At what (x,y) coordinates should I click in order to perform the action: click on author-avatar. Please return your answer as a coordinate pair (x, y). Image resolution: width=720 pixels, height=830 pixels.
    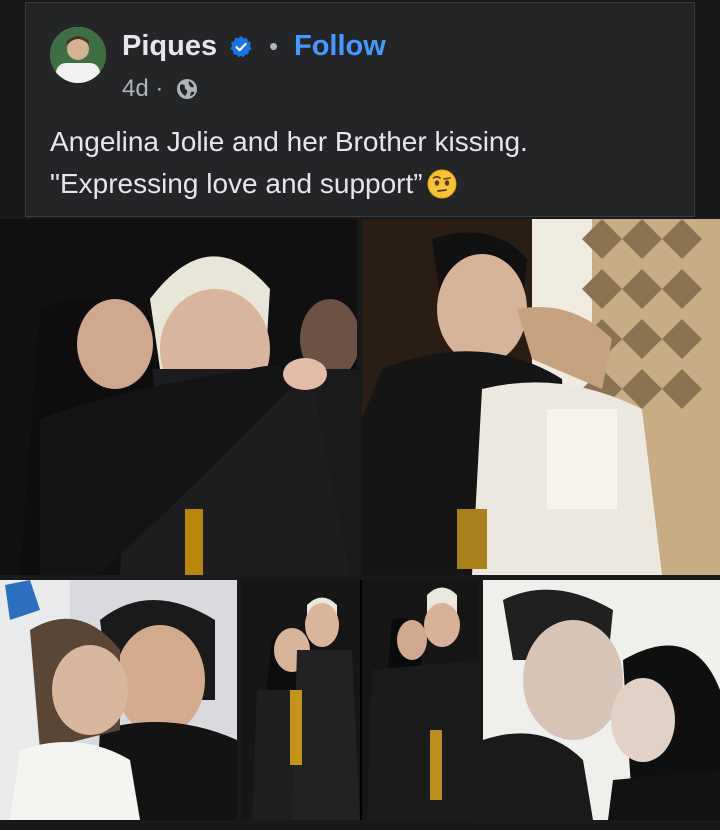
    Looking at the image, I should click on (78, 55).